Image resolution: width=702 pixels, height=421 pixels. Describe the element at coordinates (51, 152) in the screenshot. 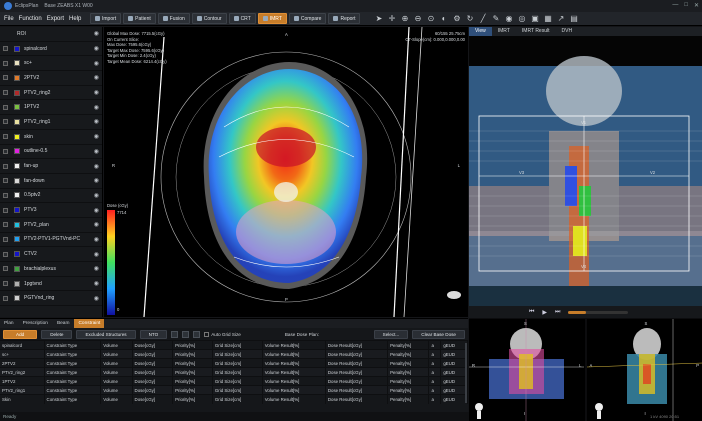

I see `roi-item: outline-0.5 ◉` at that location.